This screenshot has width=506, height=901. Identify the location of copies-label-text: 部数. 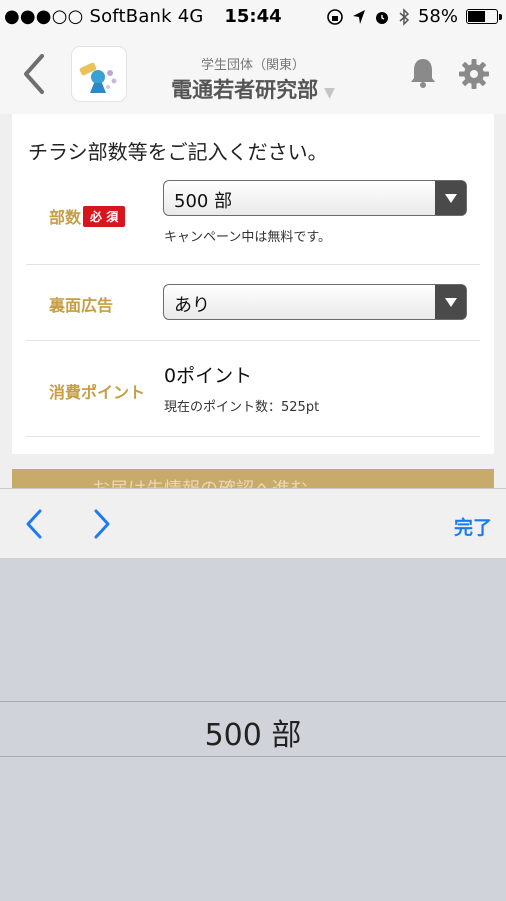
(65, 217).